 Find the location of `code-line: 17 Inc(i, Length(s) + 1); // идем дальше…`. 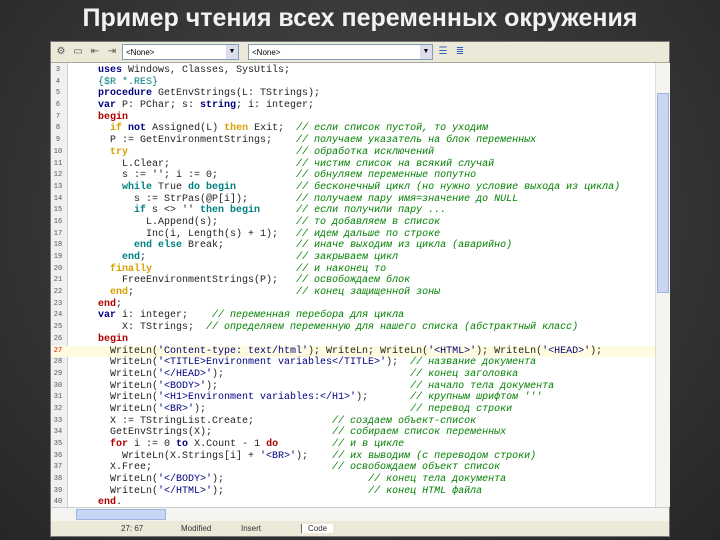

code-line: 17 Inc(i, Length(s) + 1); // идем дальше… is located at coordinates (353, 235).